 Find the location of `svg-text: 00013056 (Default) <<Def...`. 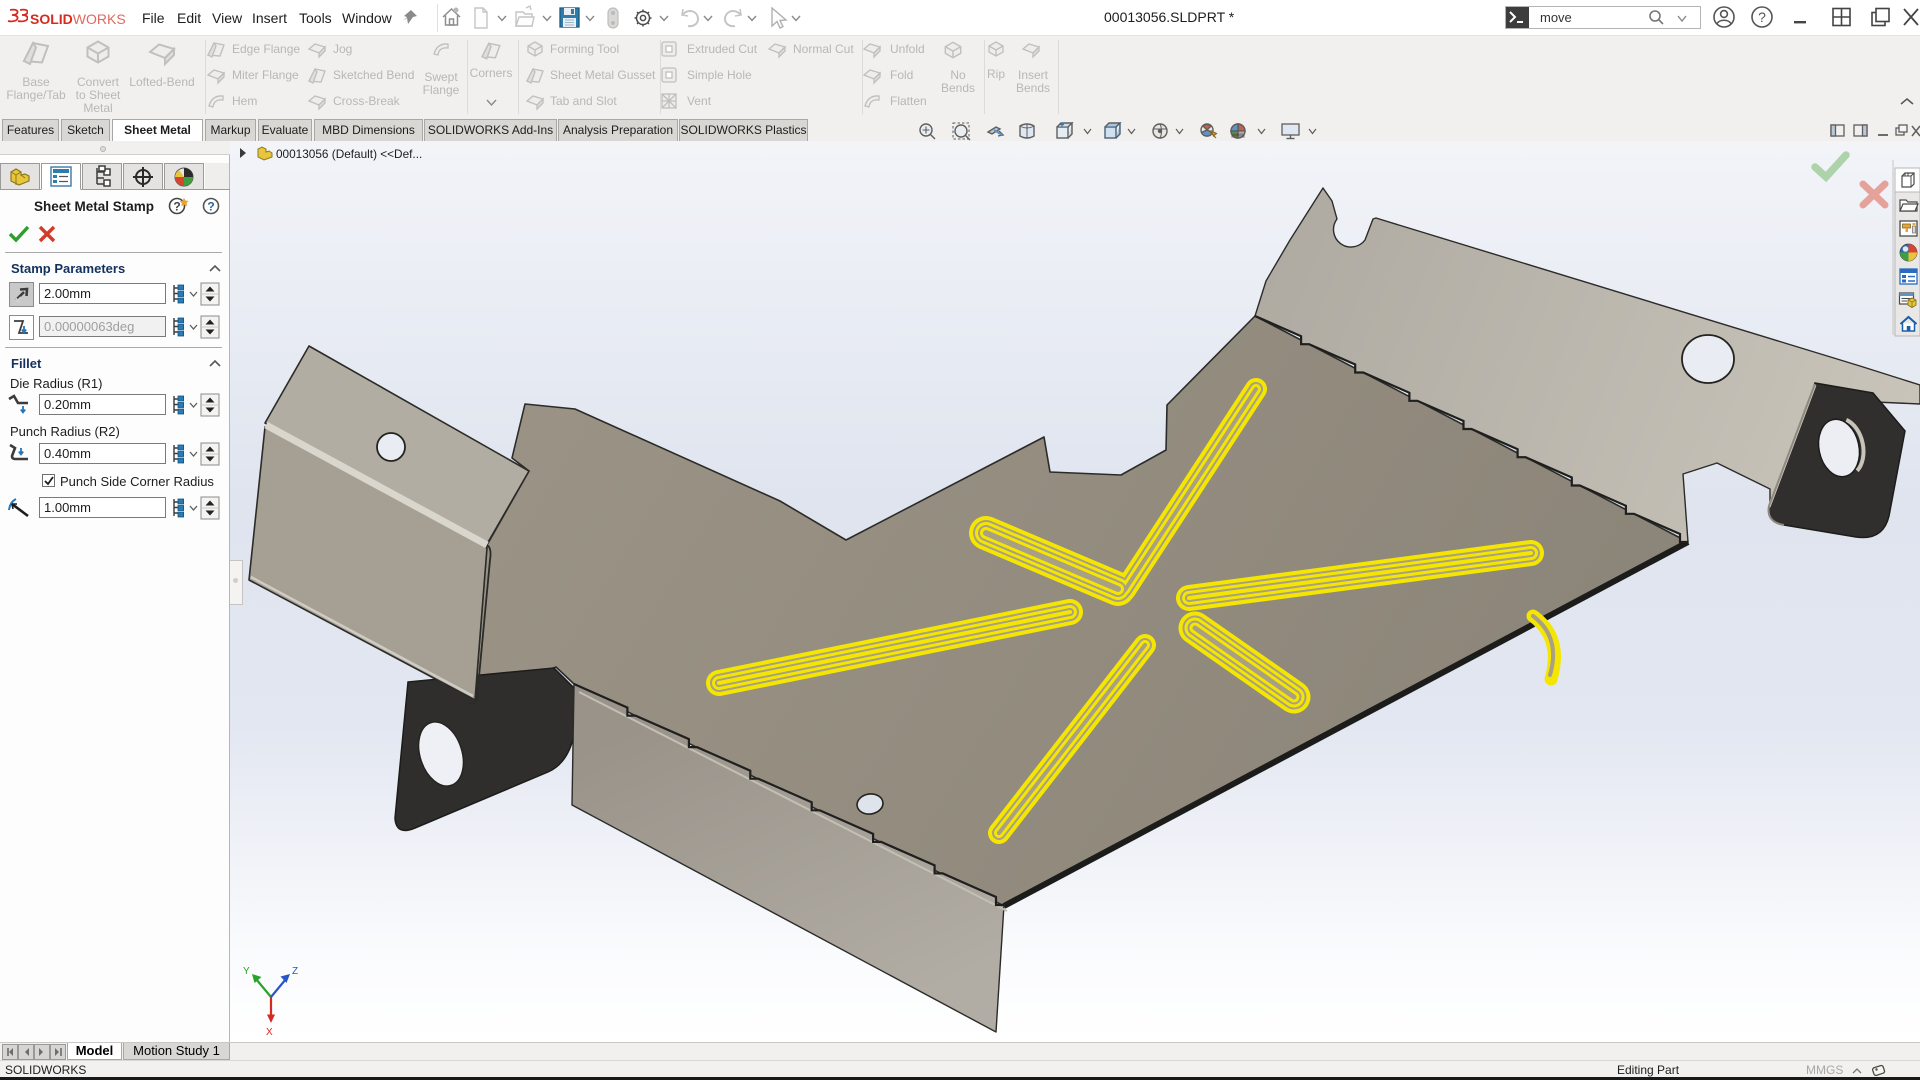

svg-text: 00013056 (Default) <<Def... is located at coordinates (349, 154).